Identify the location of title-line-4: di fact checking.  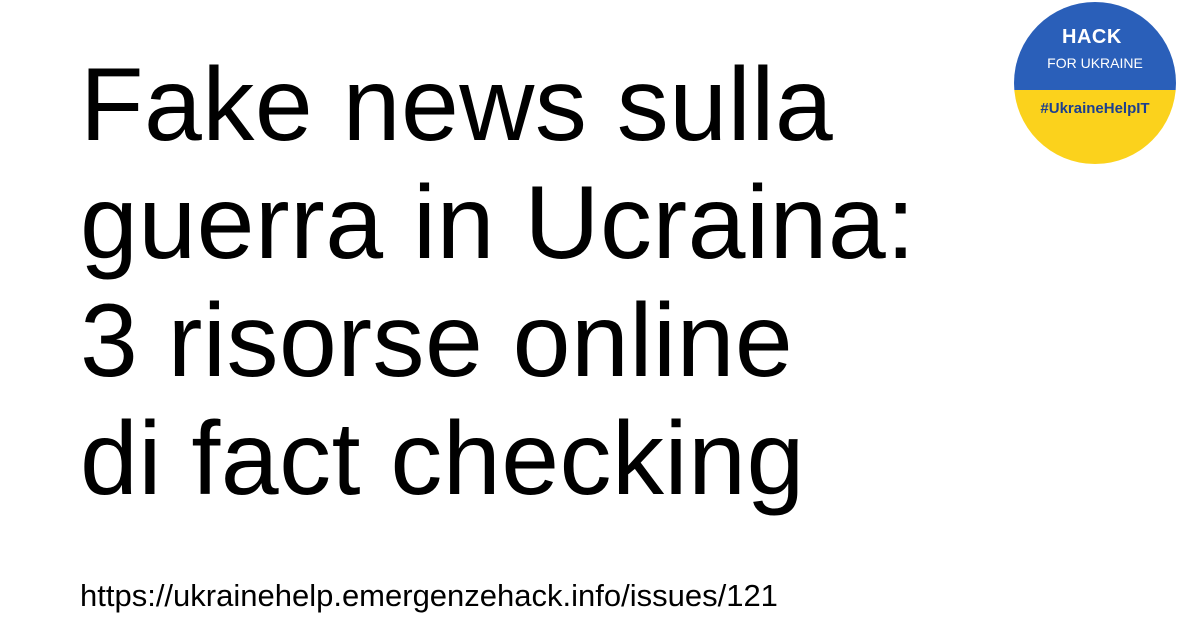
(442, 459).